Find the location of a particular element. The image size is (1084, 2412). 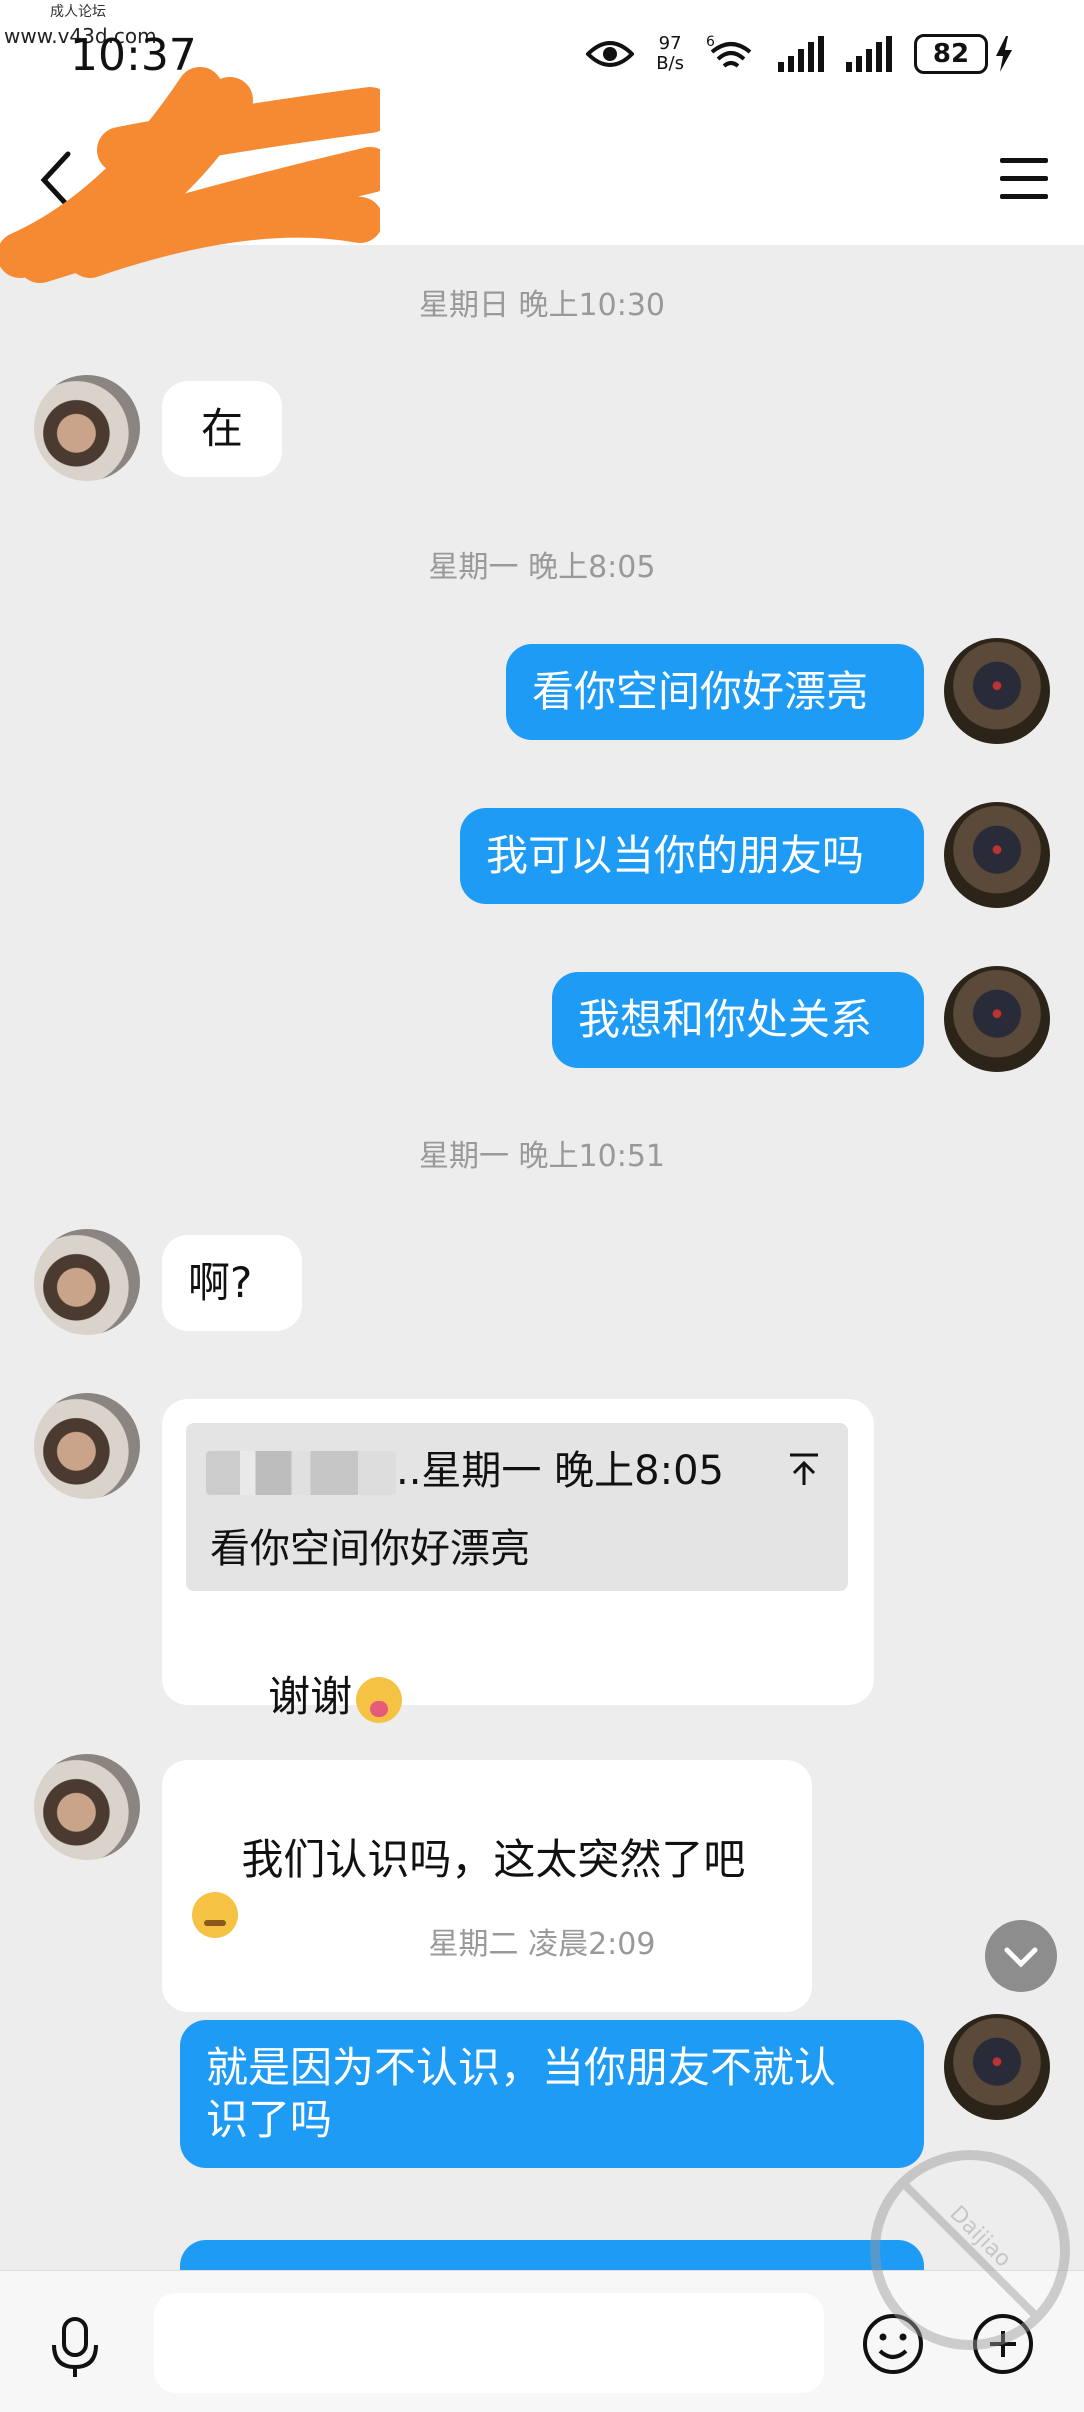

charging-icon is located at coordinates (1004, 54).